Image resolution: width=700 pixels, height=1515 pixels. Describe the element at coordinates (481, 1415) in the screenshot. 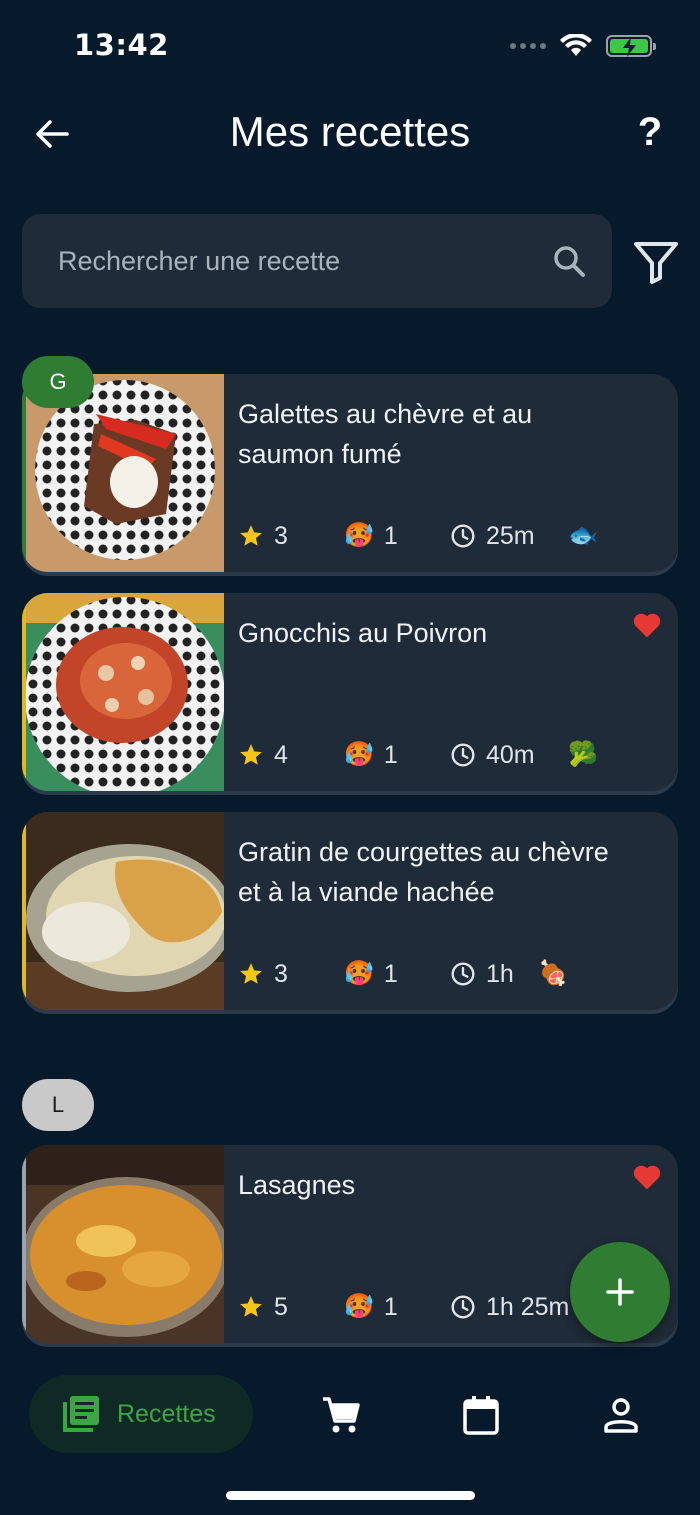

I see `calendar-icon` at that location.